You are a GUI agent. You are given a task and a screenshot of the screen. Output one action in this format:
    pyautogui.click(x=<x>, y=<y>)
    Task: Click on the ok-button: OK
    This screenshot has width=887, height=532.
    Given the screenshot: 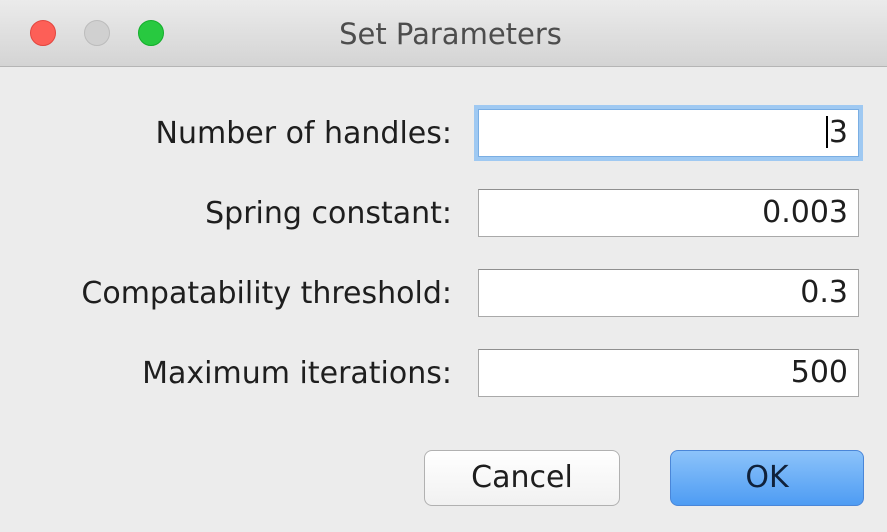 What is the action you would take?
    pyautogui.click(x=767, y=478)
    